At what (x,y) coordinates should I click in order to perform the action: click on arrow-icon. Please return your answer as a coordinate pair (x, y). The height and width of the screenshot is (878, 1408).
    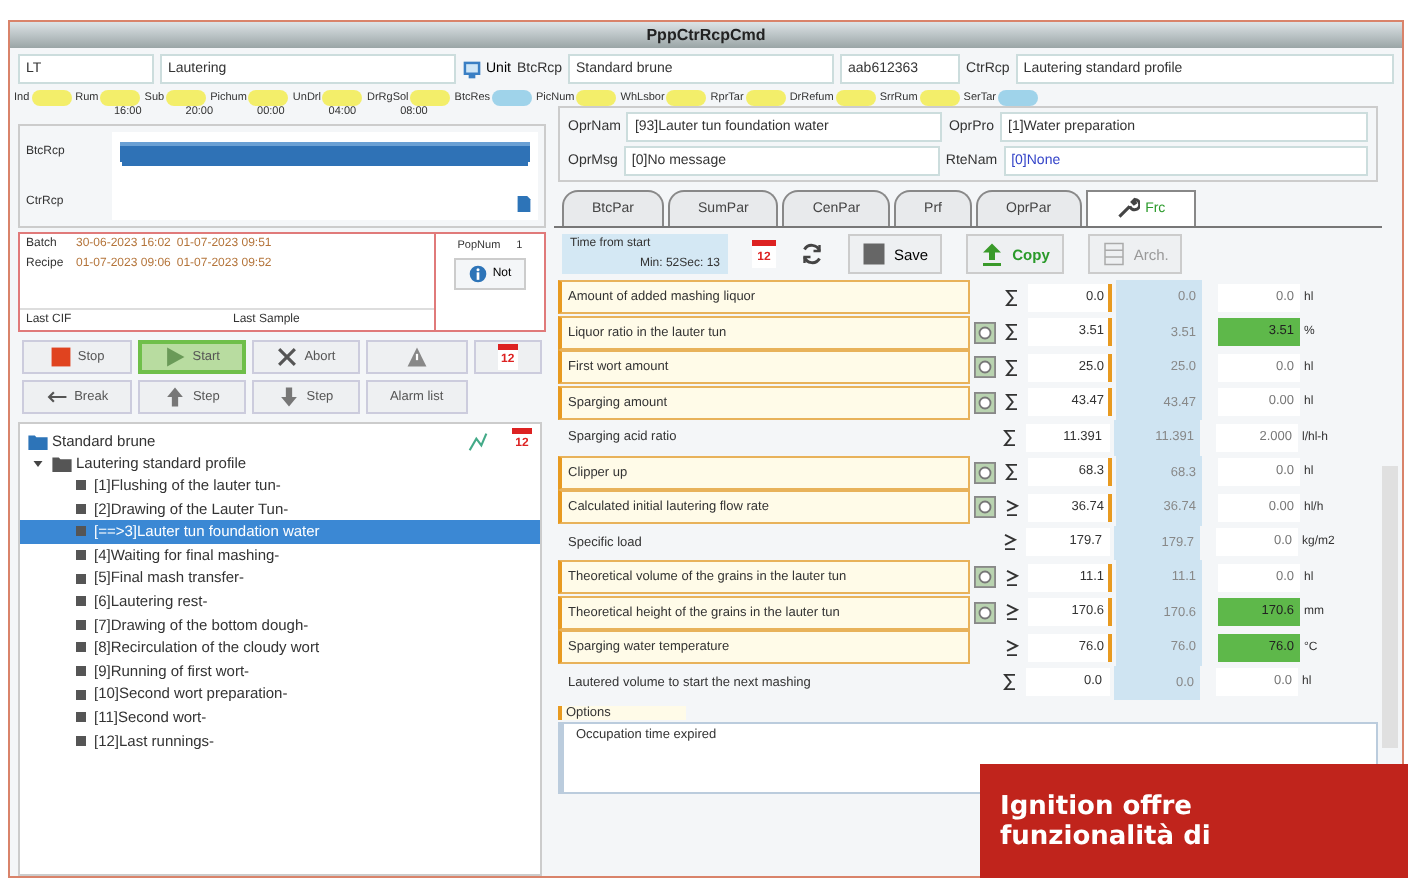
    Looking at the image, I should click on (57, 397).